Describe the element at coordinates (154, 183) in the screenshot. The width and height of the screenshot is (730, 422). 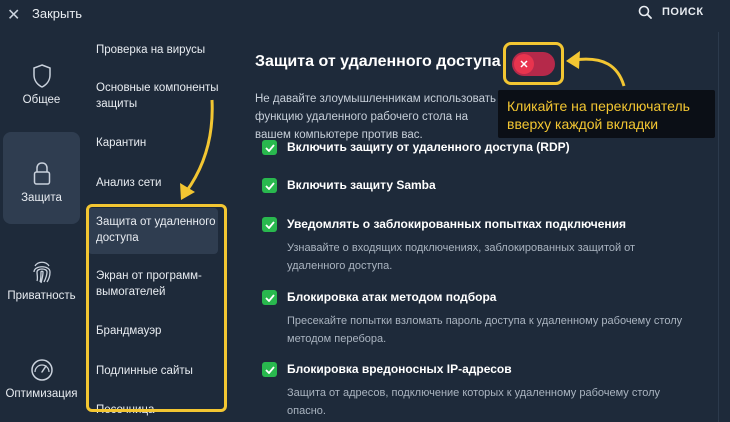
I see `subnav-item-network-inspector: Анализ сети` at that location.